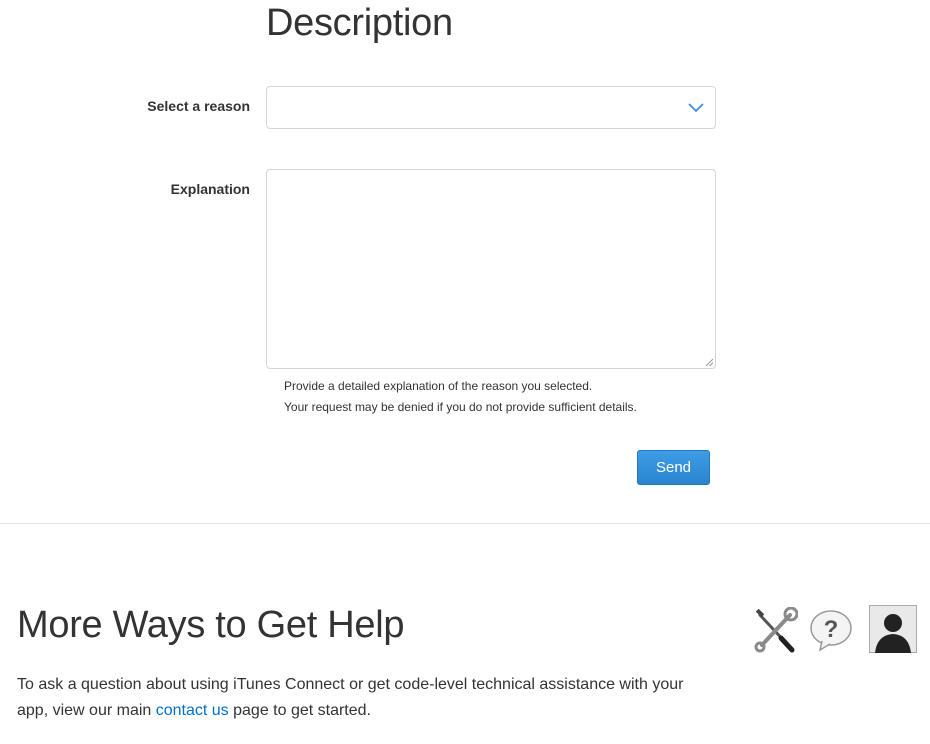  Describe the element at coordinates (211, 625) in the screenshot. I see `help-title: More Ways to Get Help` at that location.